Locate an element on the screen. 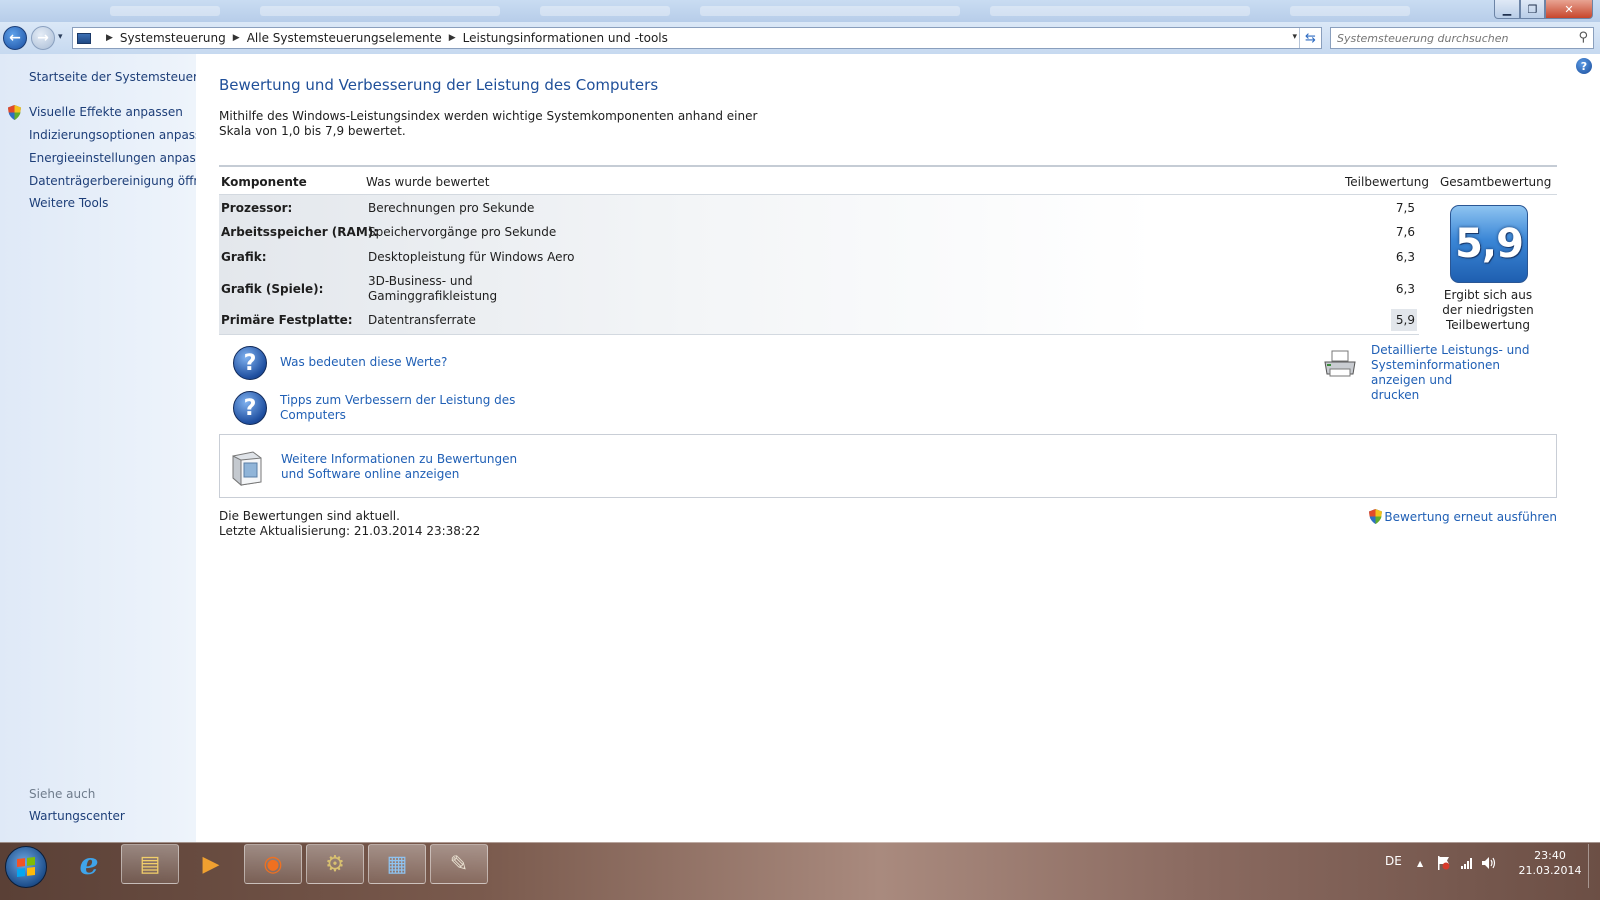 The height and width of the screenshot is (900, 1600). rerun-label: Bewertung erneut ausführen is located at coordinates (1470, 517).